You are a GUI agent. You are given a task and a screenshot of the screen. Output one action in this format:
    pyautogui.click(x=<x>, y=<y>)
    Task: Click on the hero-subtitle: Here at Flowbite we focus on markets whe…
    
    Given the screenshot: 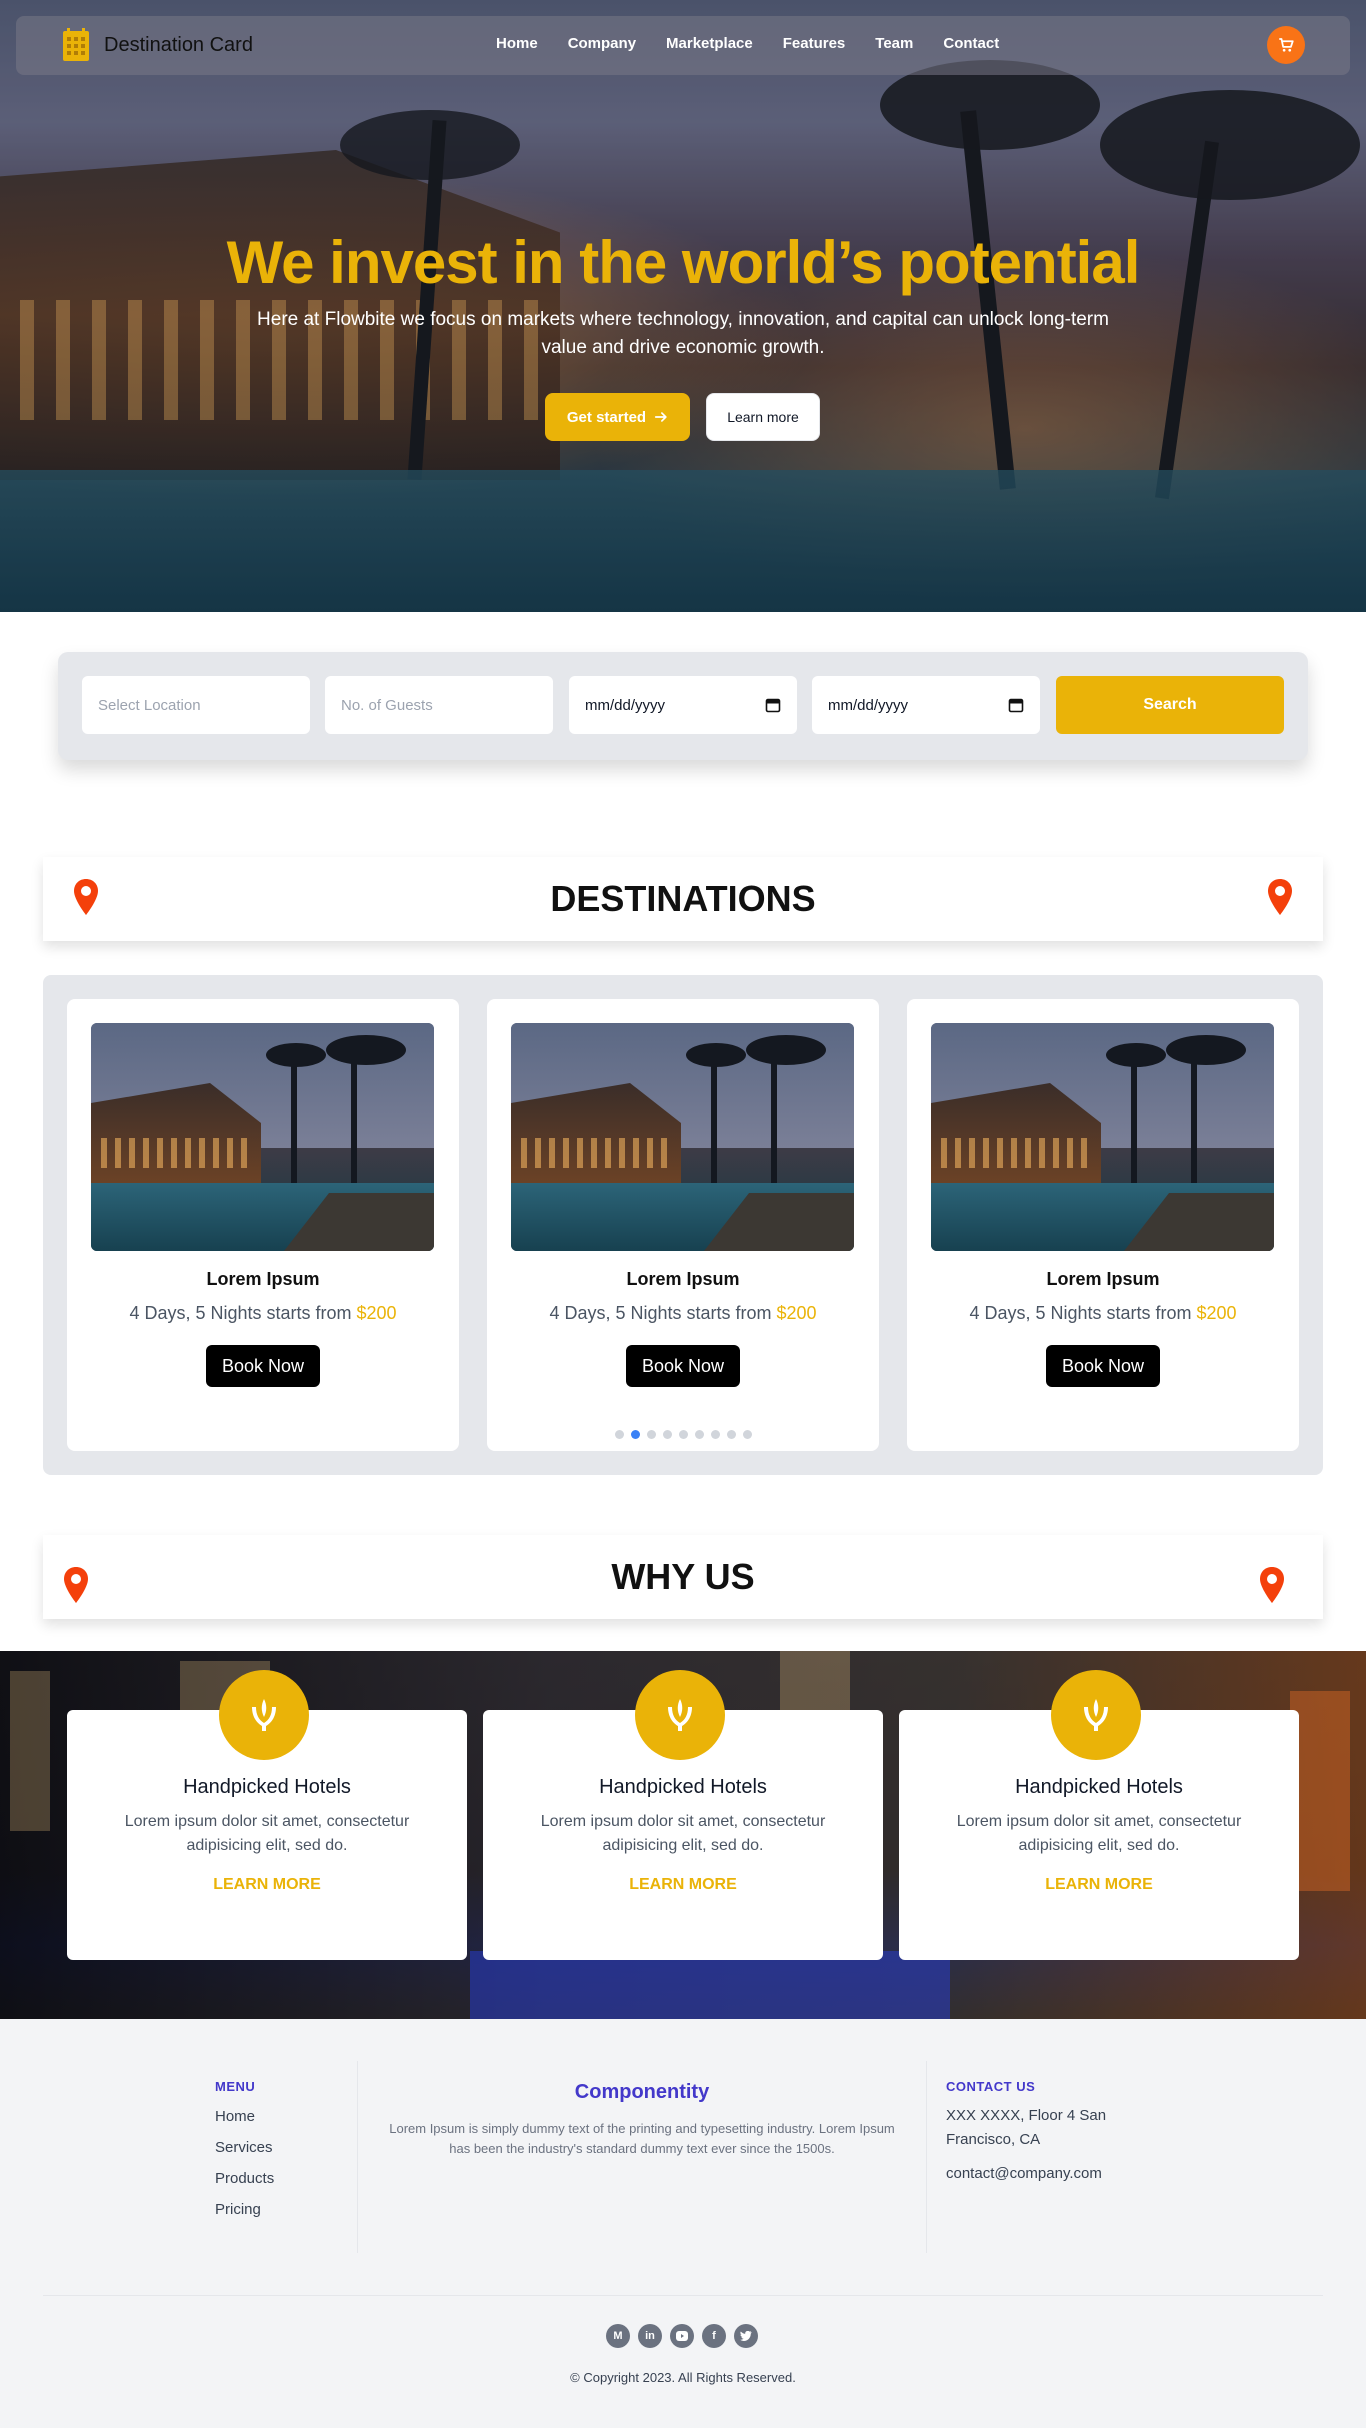 What is the action you would take?
    pyautogui.click(x=683, y=333)
    